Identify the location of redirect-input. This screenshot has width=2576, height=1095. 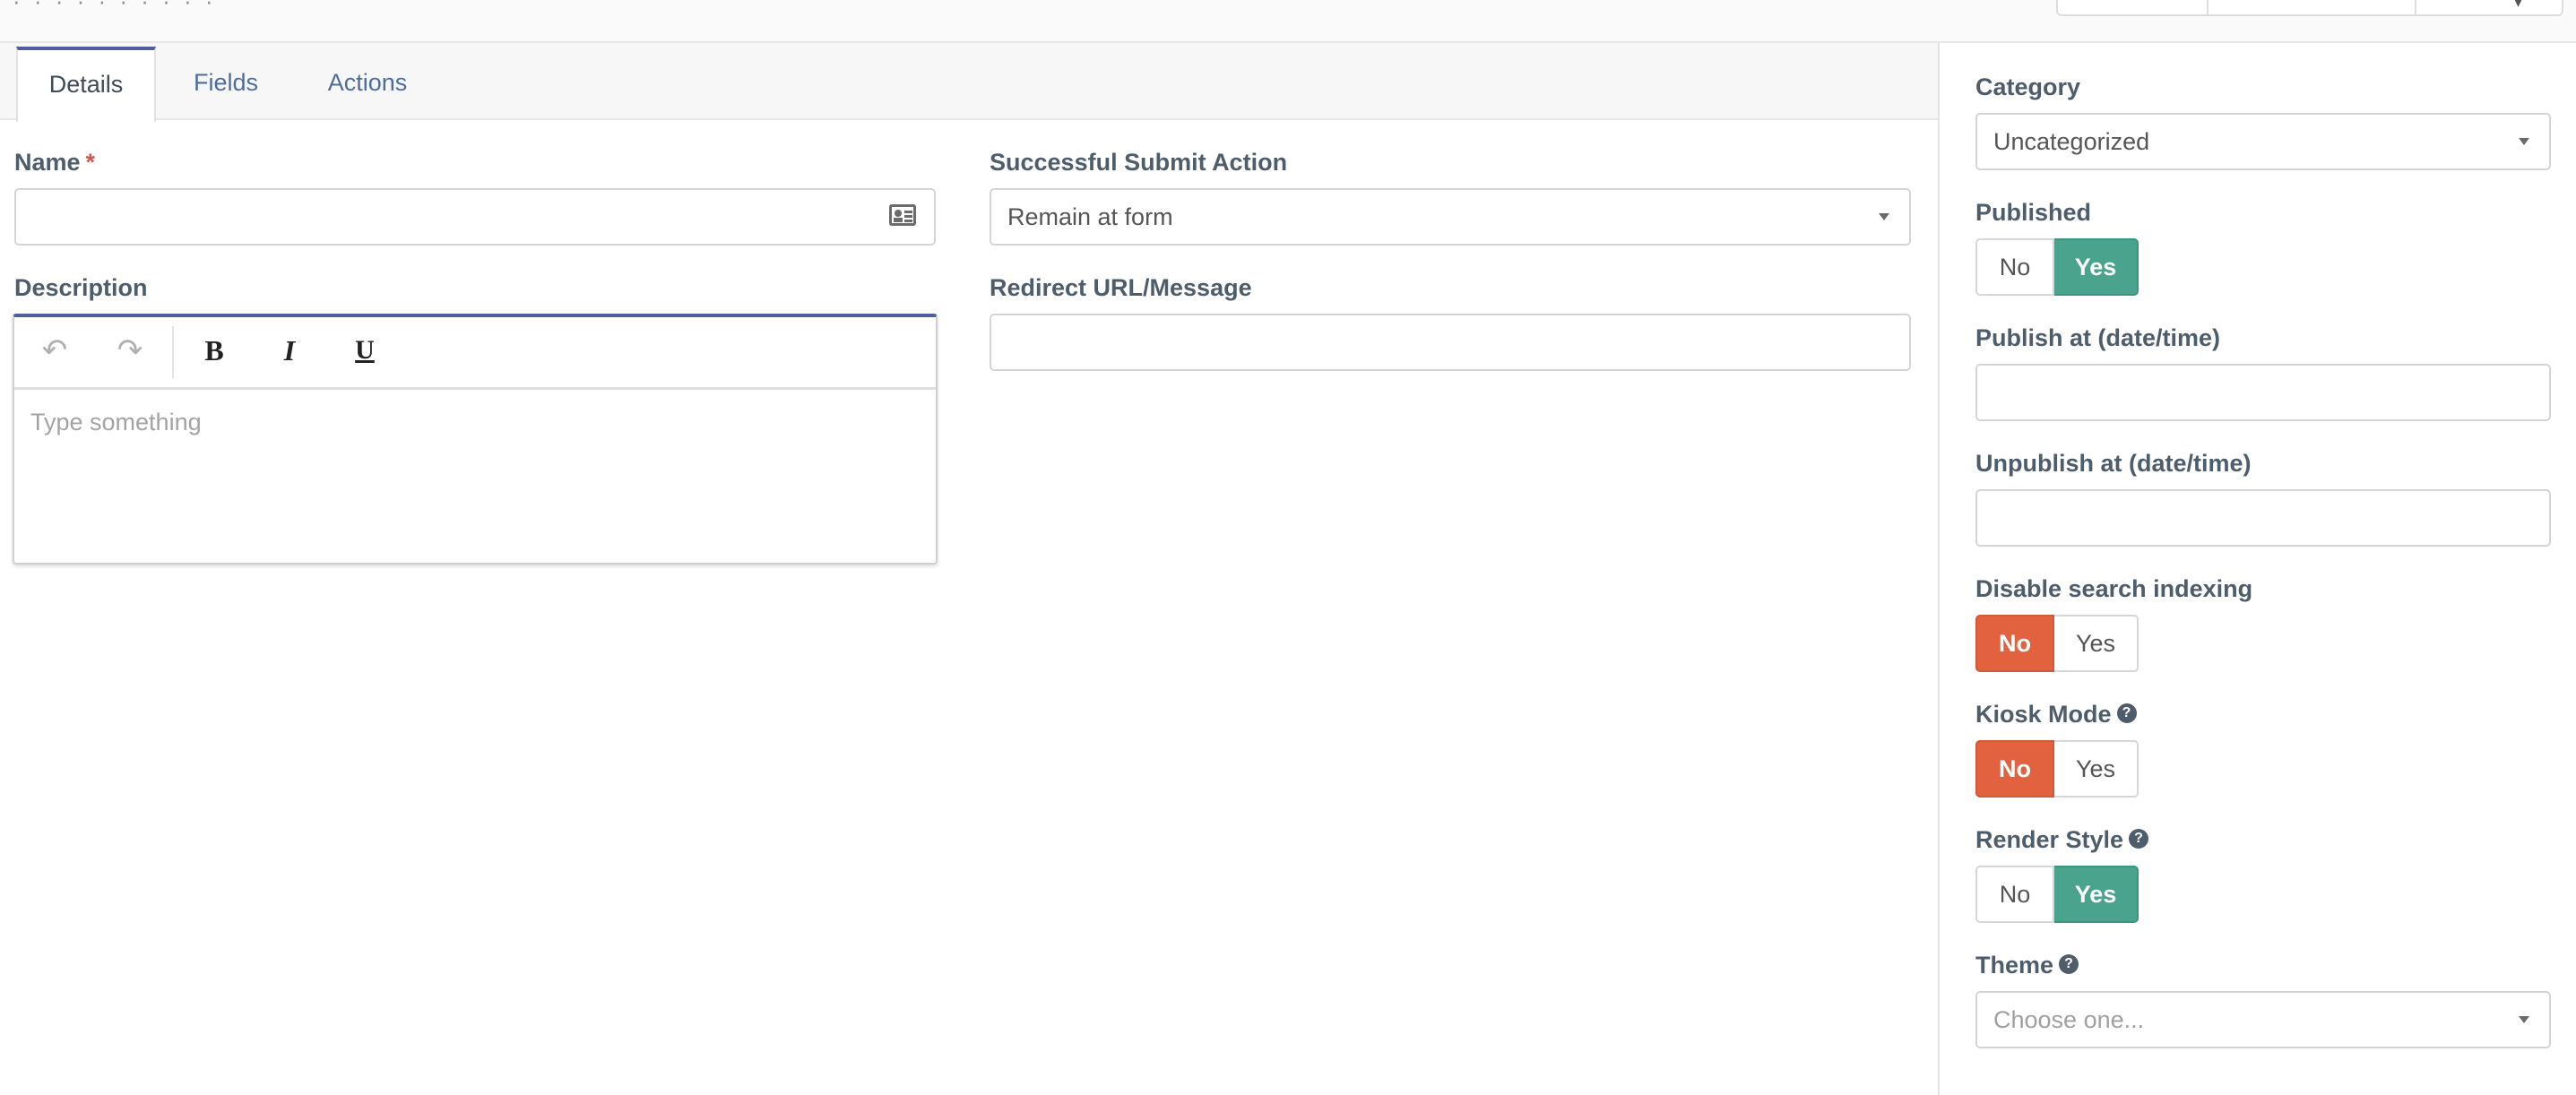
(1450, 342).